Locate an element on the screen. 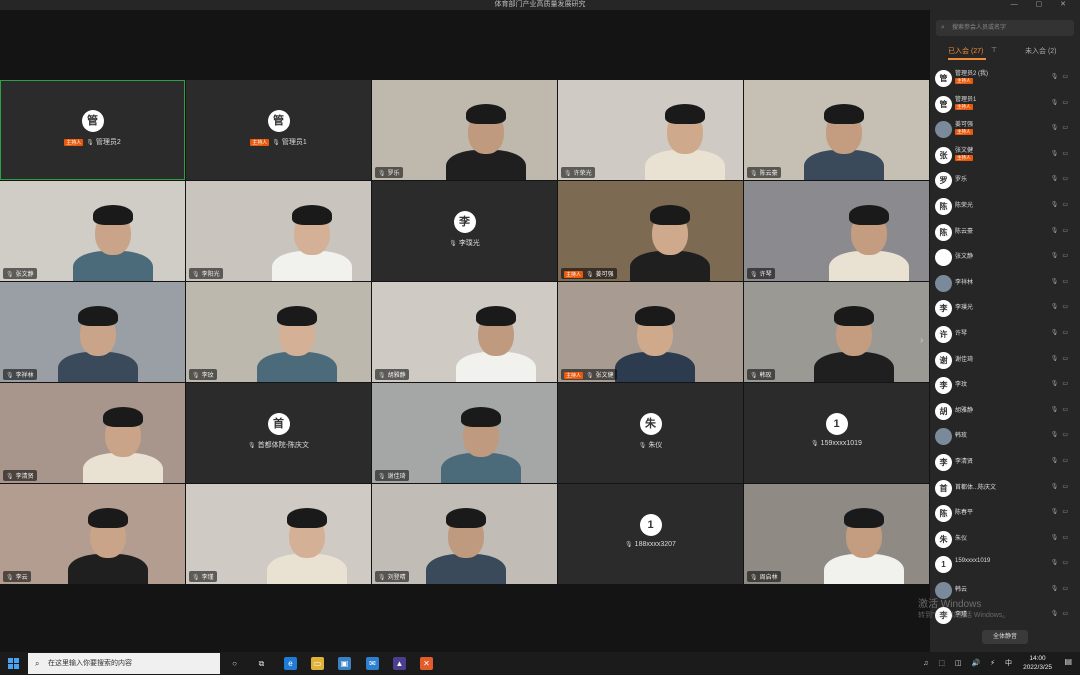 The width and height of the screenshot is (1080, 675). participant-row: 陈陈荣光 🎙▭ is located at coordinates (1005, 207).